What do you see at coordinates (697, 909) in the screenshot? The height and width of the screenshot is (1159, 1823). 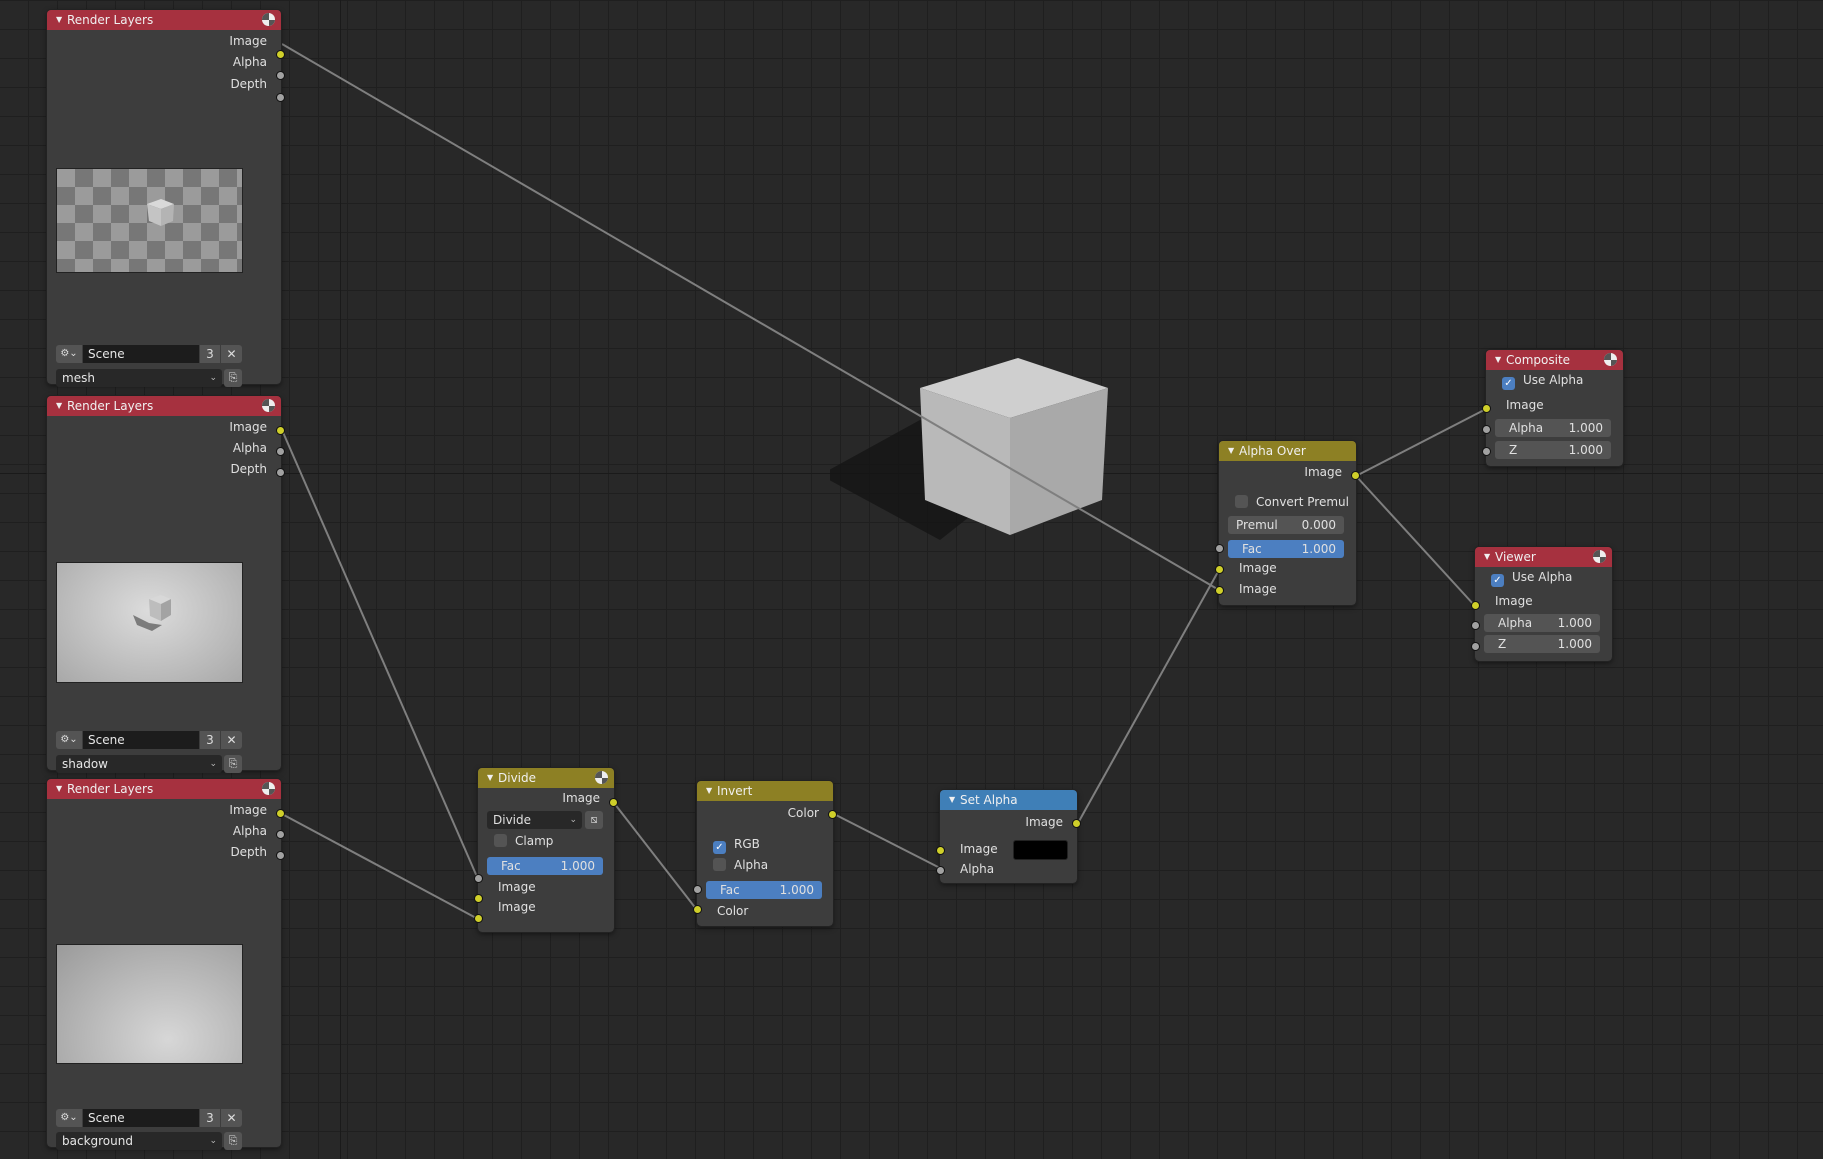 I see `socket-color-in` at bounding box center [697, 909].